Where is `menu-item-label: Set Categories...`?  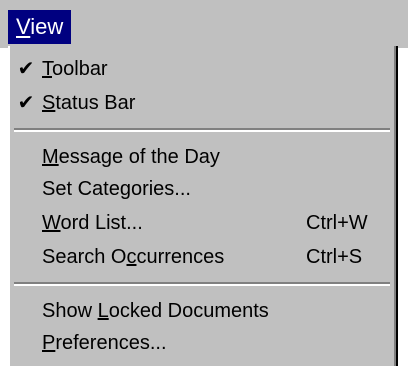
menu-item-label: Set Categories... is located at coordinates (116, 189).